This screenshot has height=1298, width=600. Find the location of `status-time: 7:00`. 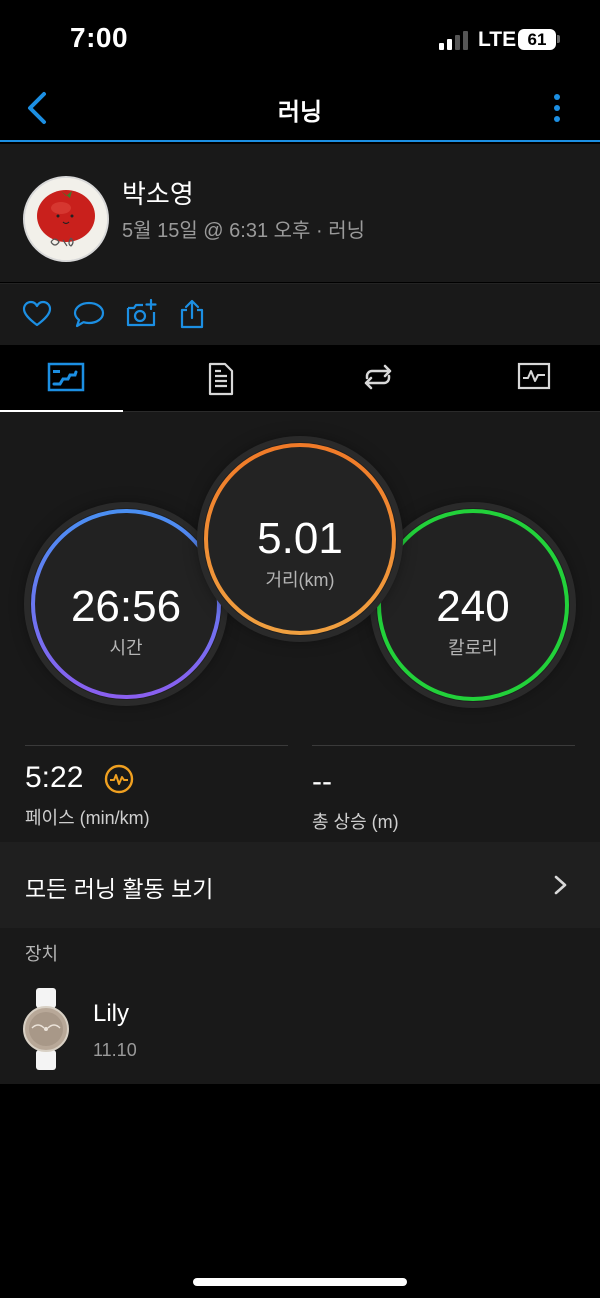

status-time: 7:00 is located at coordinates (99, 37).